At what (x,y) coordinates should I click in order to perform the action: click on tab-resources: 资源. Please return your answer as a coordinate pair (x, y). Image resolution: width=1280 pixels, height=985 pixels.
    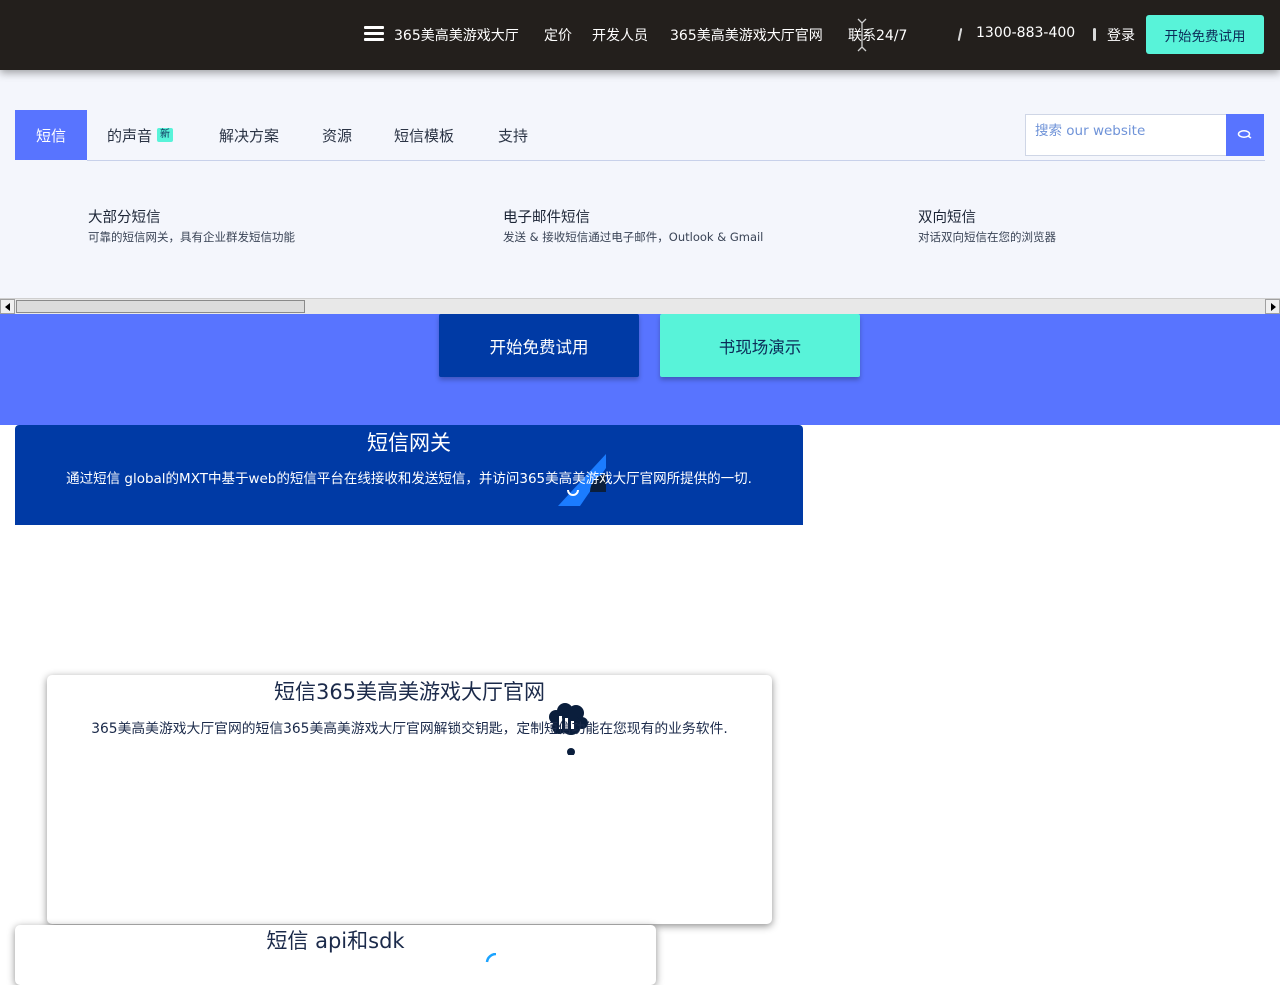
    Looking at the image, I should click on (337, 135).